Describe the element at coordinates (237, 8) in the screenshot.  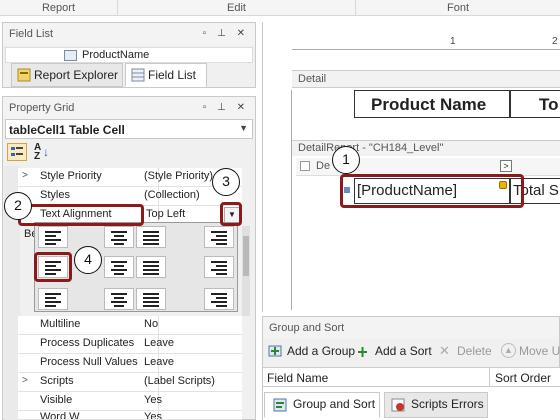
I see `ribbon-group-edit: Edit` at that location.